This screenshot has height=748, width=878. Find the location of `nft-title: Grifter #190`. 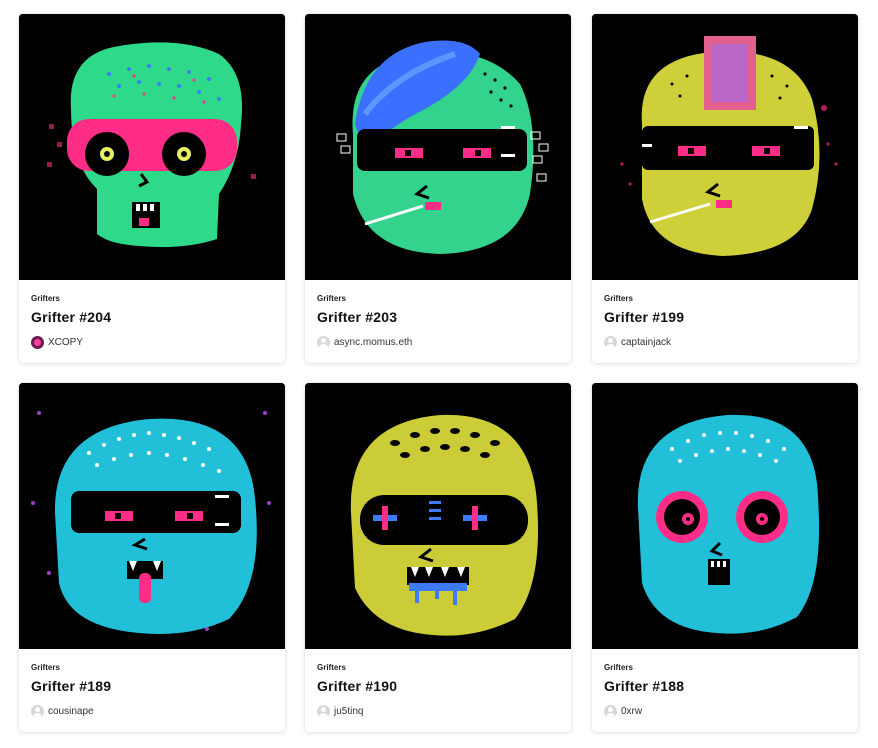

nft-title: Grifter #190 is located at coordinates (357, 686).